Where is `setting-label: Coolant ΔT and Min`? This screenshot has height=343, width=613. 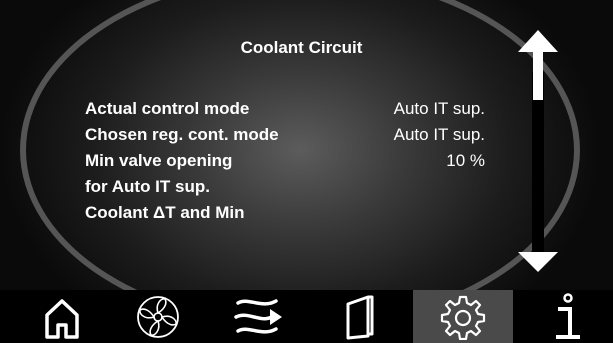 setting-label: Coolant ΔT and Min is located at coordinates (165, 212).